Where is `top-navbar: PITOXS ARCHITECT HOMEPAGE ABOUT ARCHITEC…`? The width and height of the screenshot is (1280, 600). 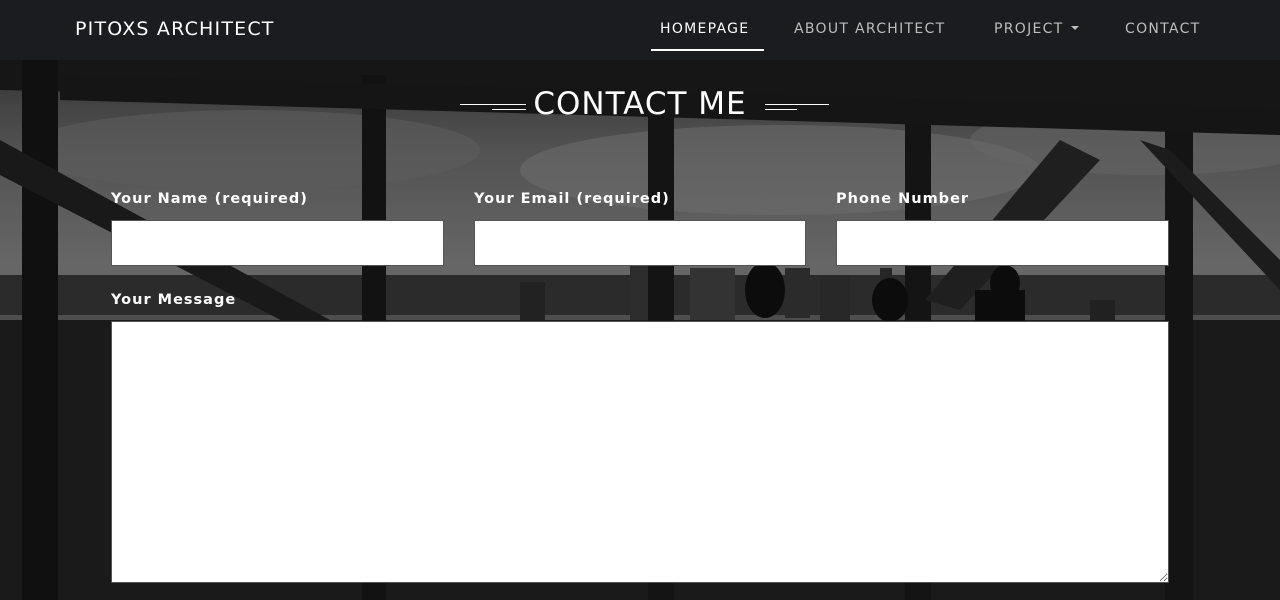
top-navbar: PITOXS ARCHITECT HOMEPAGE ABOUT ARCHITEC… is located at coordinates (640, 30).